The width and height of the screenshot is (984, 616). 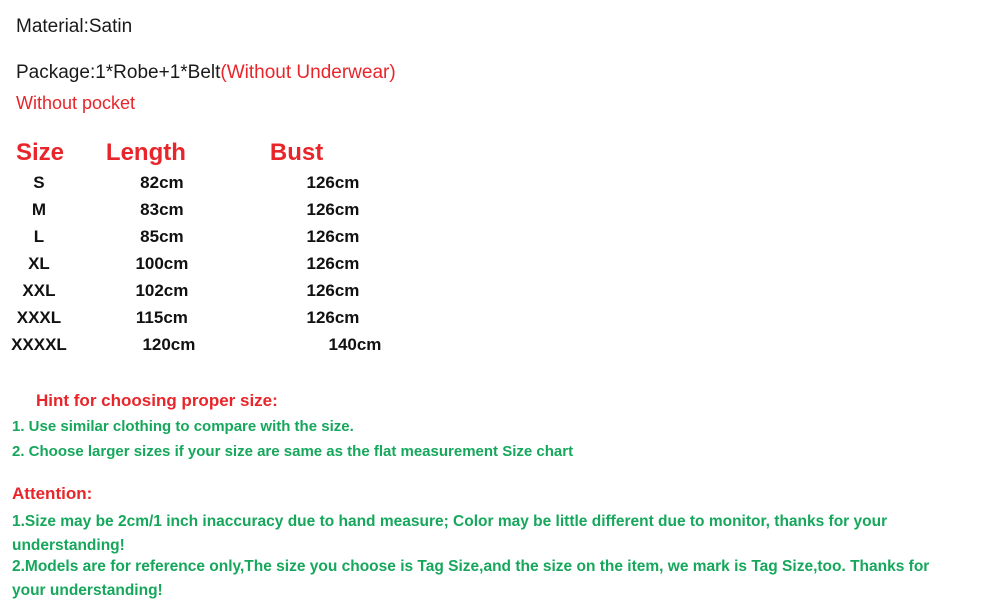 What do you see at coordinates (169, 344) in the screenshot?
I see `cell-length: 120cm` at bounding box center [169, 344].